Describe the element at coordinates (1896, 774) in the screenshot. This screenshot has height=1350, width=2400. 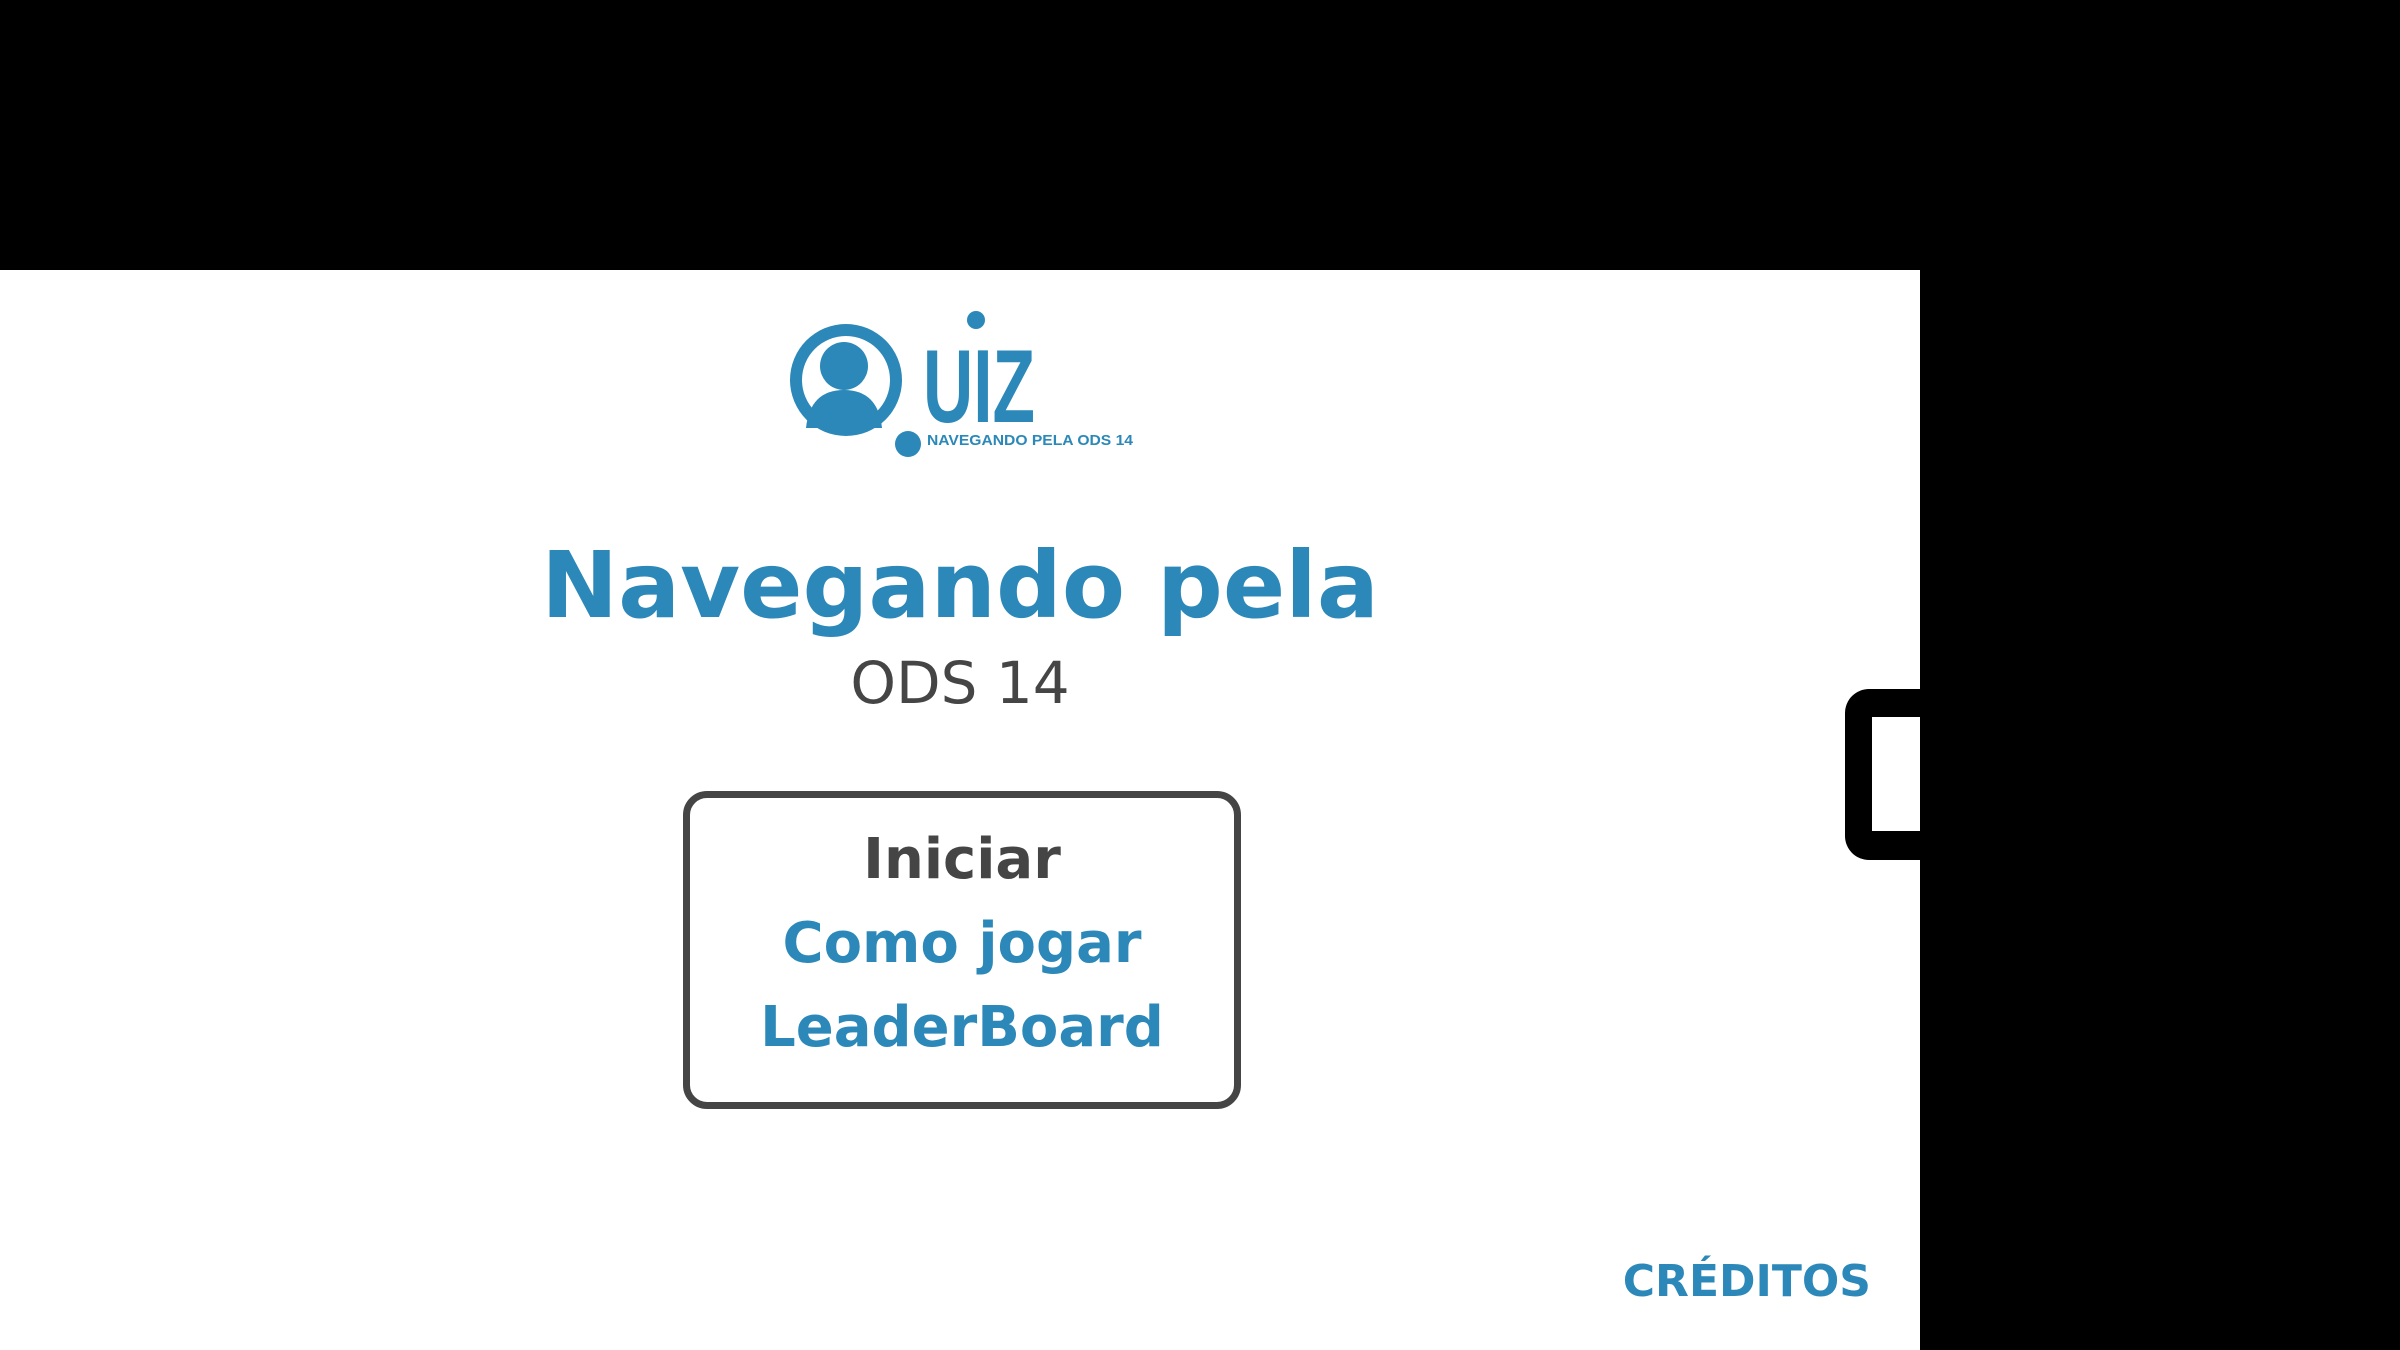
I see `side-panel-handle-inner` at that location.